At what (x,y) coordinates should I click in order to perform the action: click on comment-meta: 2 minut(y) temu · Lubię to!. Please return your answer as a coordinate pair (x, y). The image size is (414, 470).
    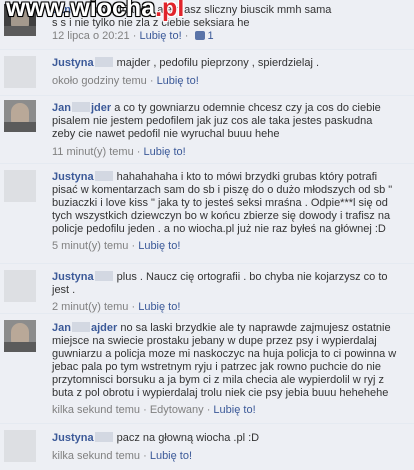
    Looking at the image, I should click on (116, 307).